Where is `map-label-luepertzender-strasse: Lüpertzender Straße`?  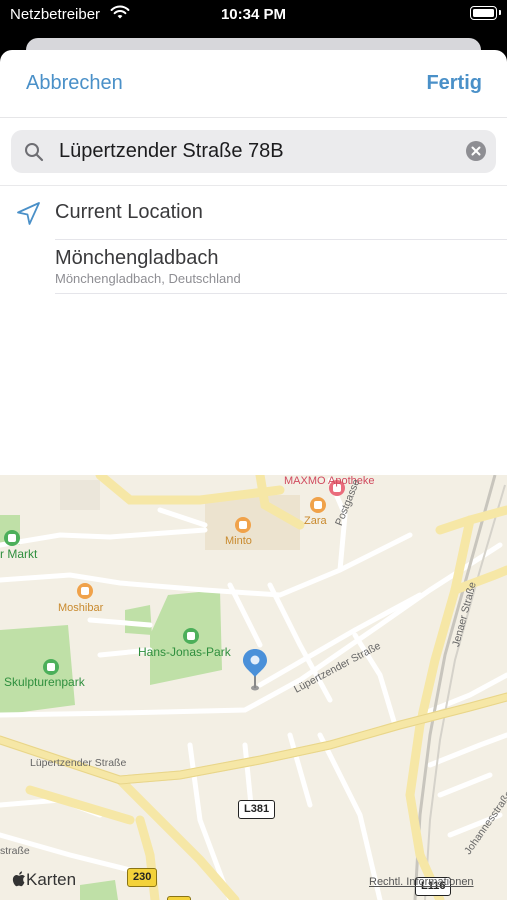 map-label-luepertzender-strasse: Lüpertzender Straße is located at coordinates (78, 763).